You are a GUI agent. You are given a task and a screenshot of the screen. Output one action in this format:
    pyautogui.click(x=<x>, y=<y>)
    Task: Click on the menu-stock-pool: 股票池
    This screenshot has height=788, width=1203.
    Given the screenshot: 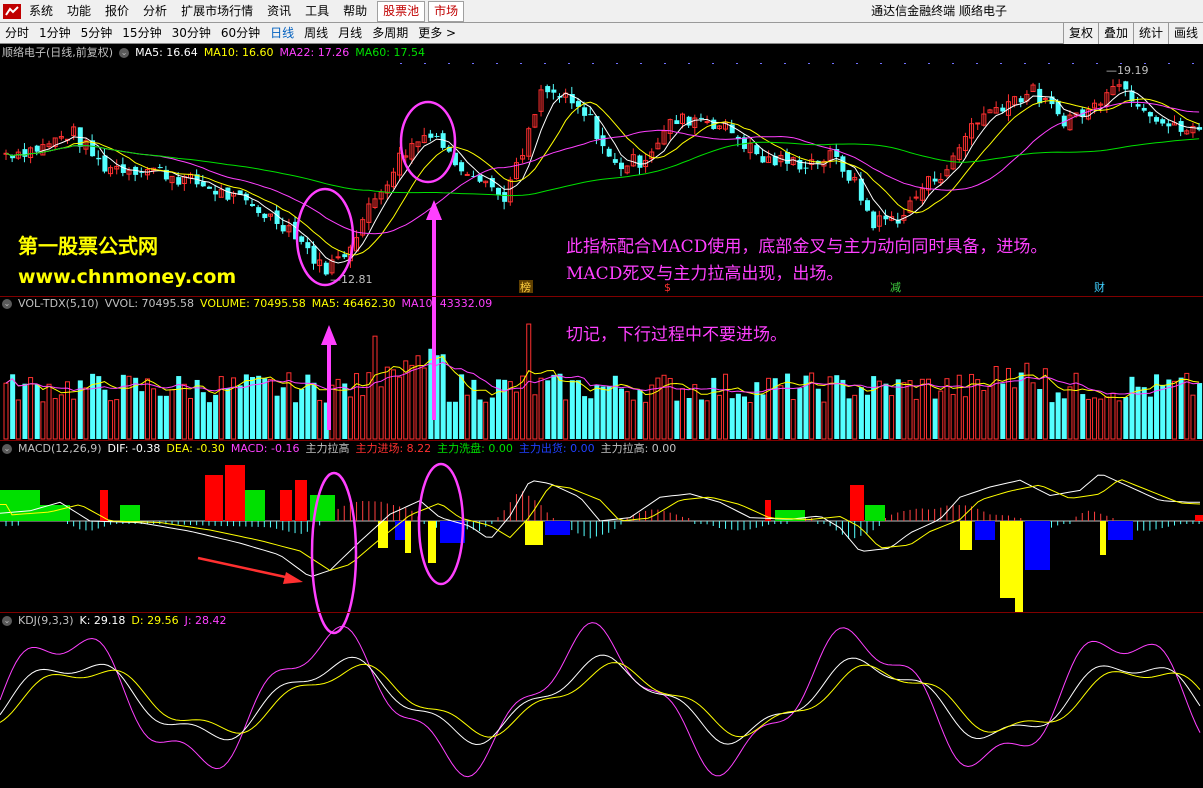 What is the action you would take?
    pyautogui.click(x=401, y=11)
    